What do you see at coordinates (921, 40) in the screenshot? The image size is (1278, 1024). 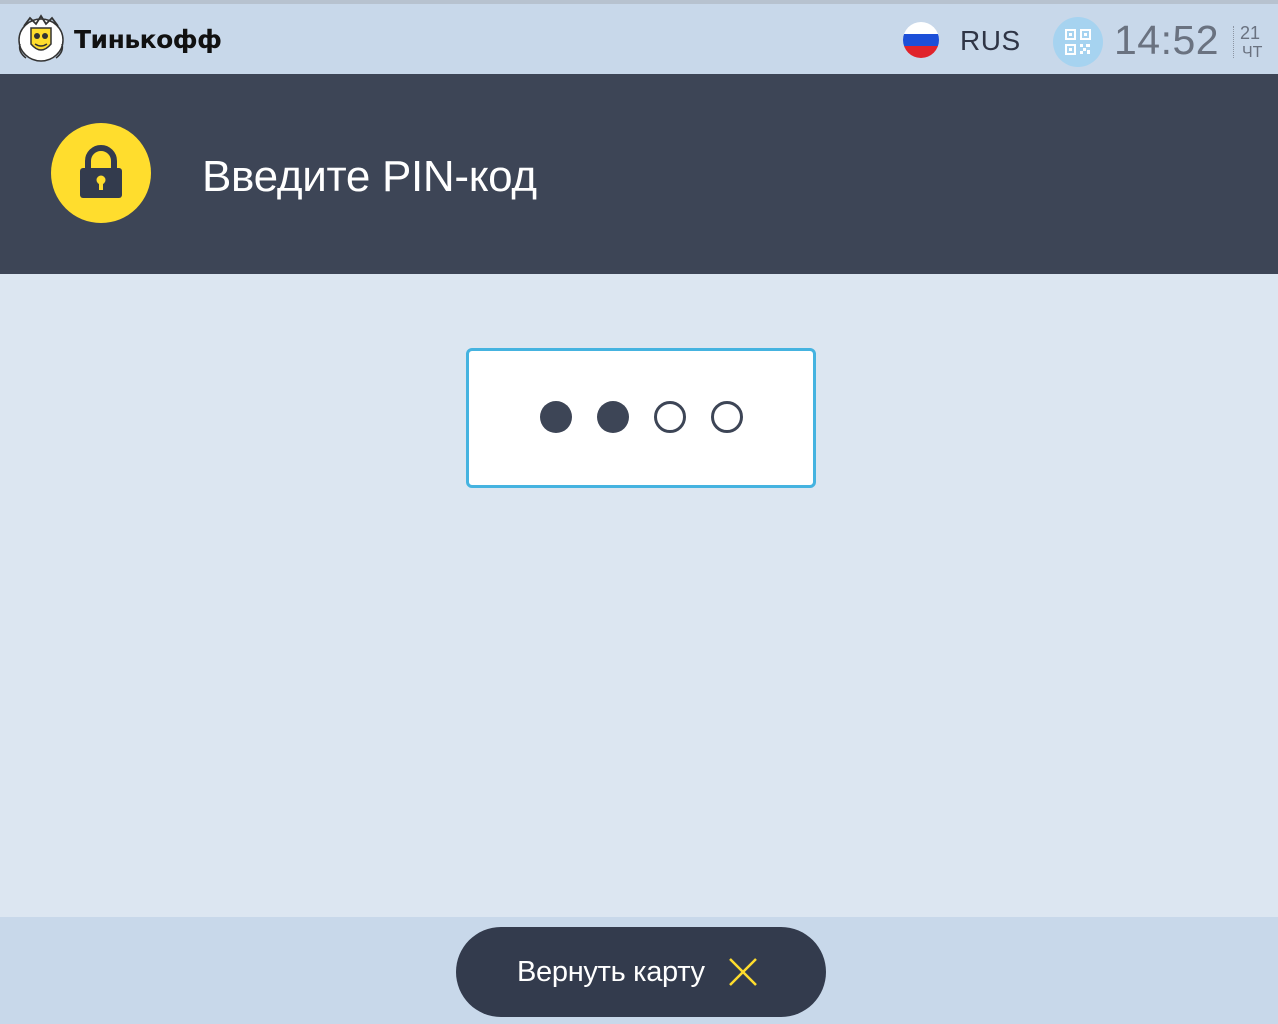 I see `russia-flag-icon` at bounding box center [921, 40].